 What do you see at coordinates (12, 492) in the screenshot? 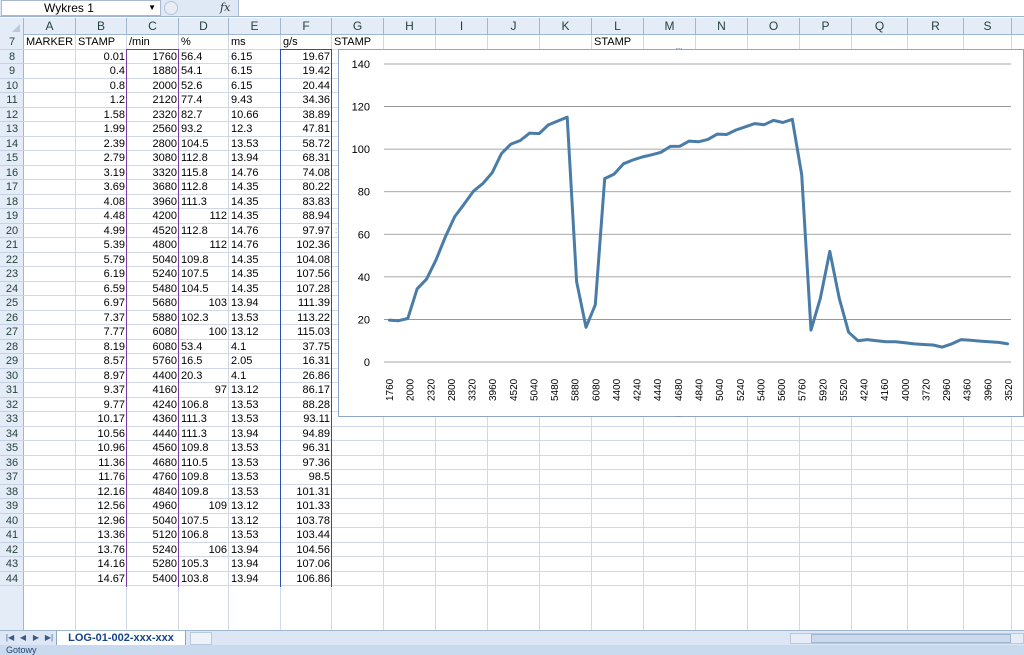
I see `row-header: 38` at bounding box center [12, 492].